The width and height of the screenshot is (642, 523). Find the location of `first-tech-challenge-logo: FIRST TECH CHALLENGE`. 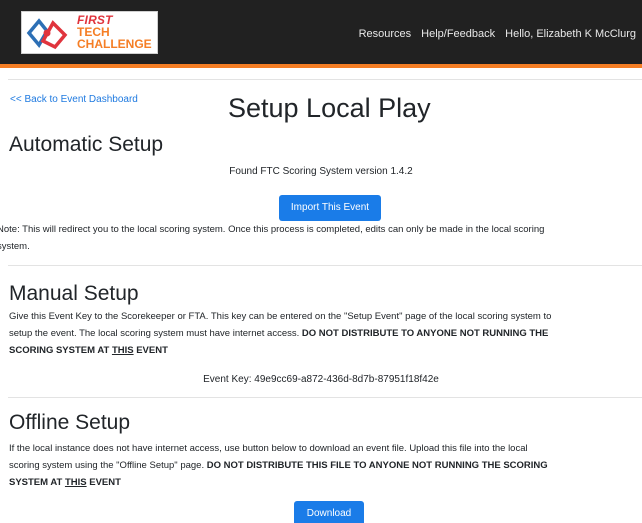

first-tech-challenge-logo: FIRST TECH CHALLENGE is located at coordinates (89, 32).